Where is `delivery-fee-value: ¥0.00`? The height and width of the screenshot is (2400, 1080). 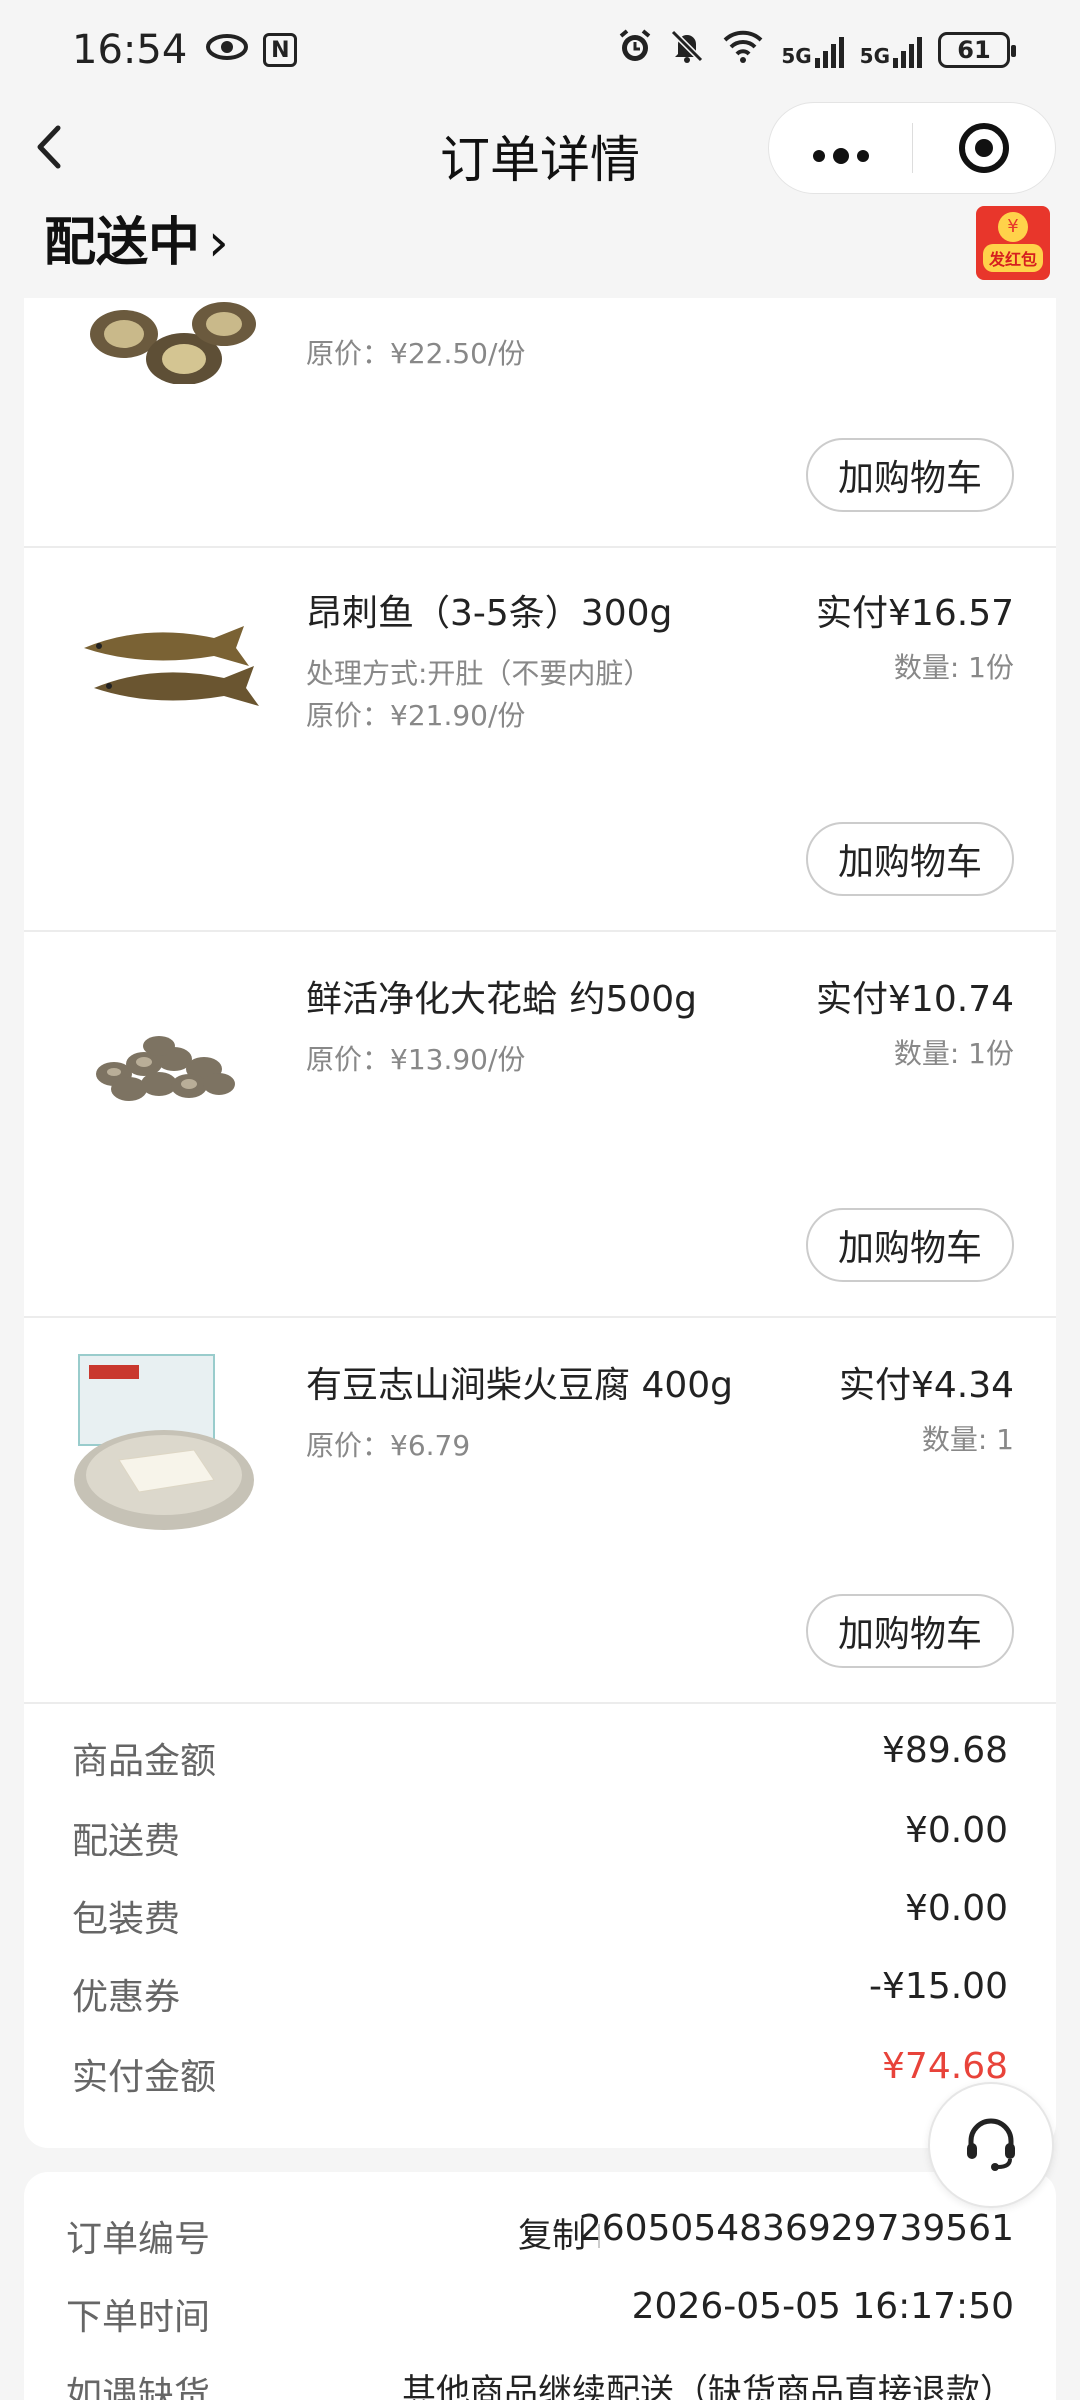
delivery-fee-value: ¥0.00 is located at coordinates (956, 1830).